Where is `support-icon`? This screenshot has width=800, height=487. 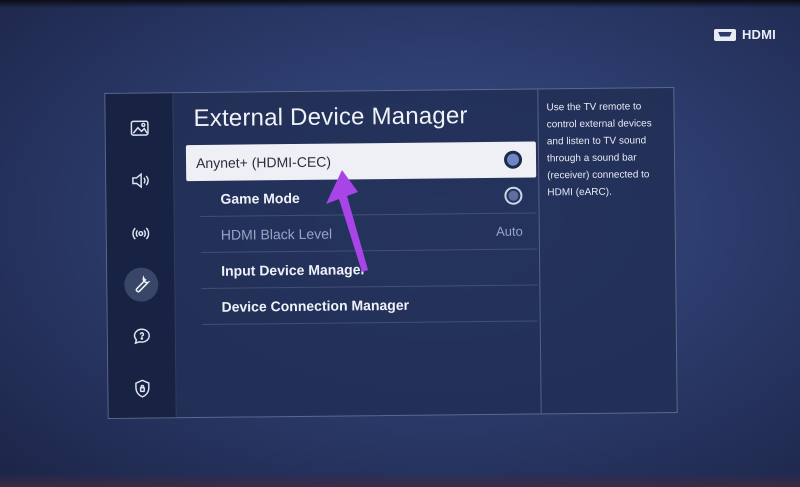
support-icon is located at coordinates (141, 336).